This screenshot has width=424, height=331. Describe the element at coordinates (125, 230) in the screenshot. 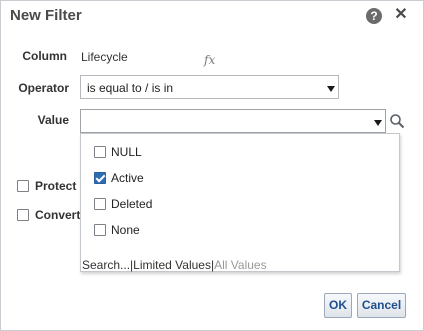

I see `option-label: None` at that location.